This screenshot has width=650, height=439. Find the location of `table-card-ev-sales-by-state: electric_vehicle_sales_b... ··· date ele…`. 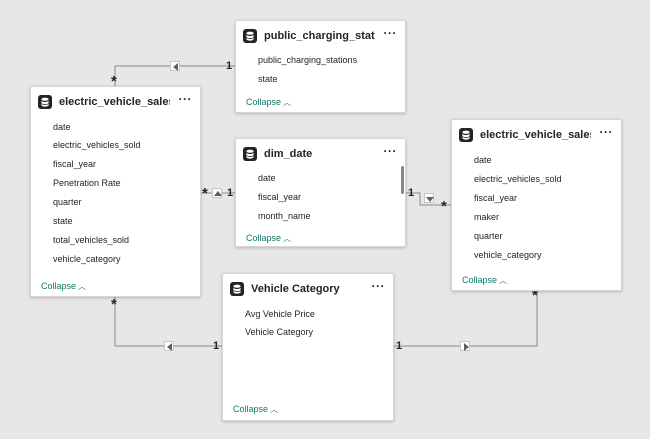

table-card-ev-sales-by-state: electric_vehicle_sales_b... ··· date ele… is located at coordinates (115, 191).